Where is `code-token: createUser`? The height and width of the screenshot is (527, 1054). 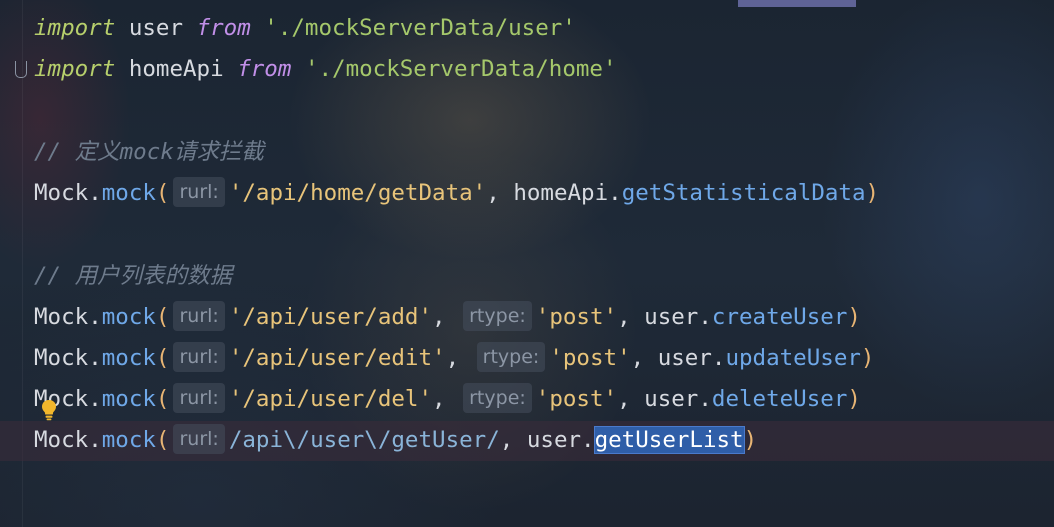 code-token: createUser is located at coordinates (779, 317).